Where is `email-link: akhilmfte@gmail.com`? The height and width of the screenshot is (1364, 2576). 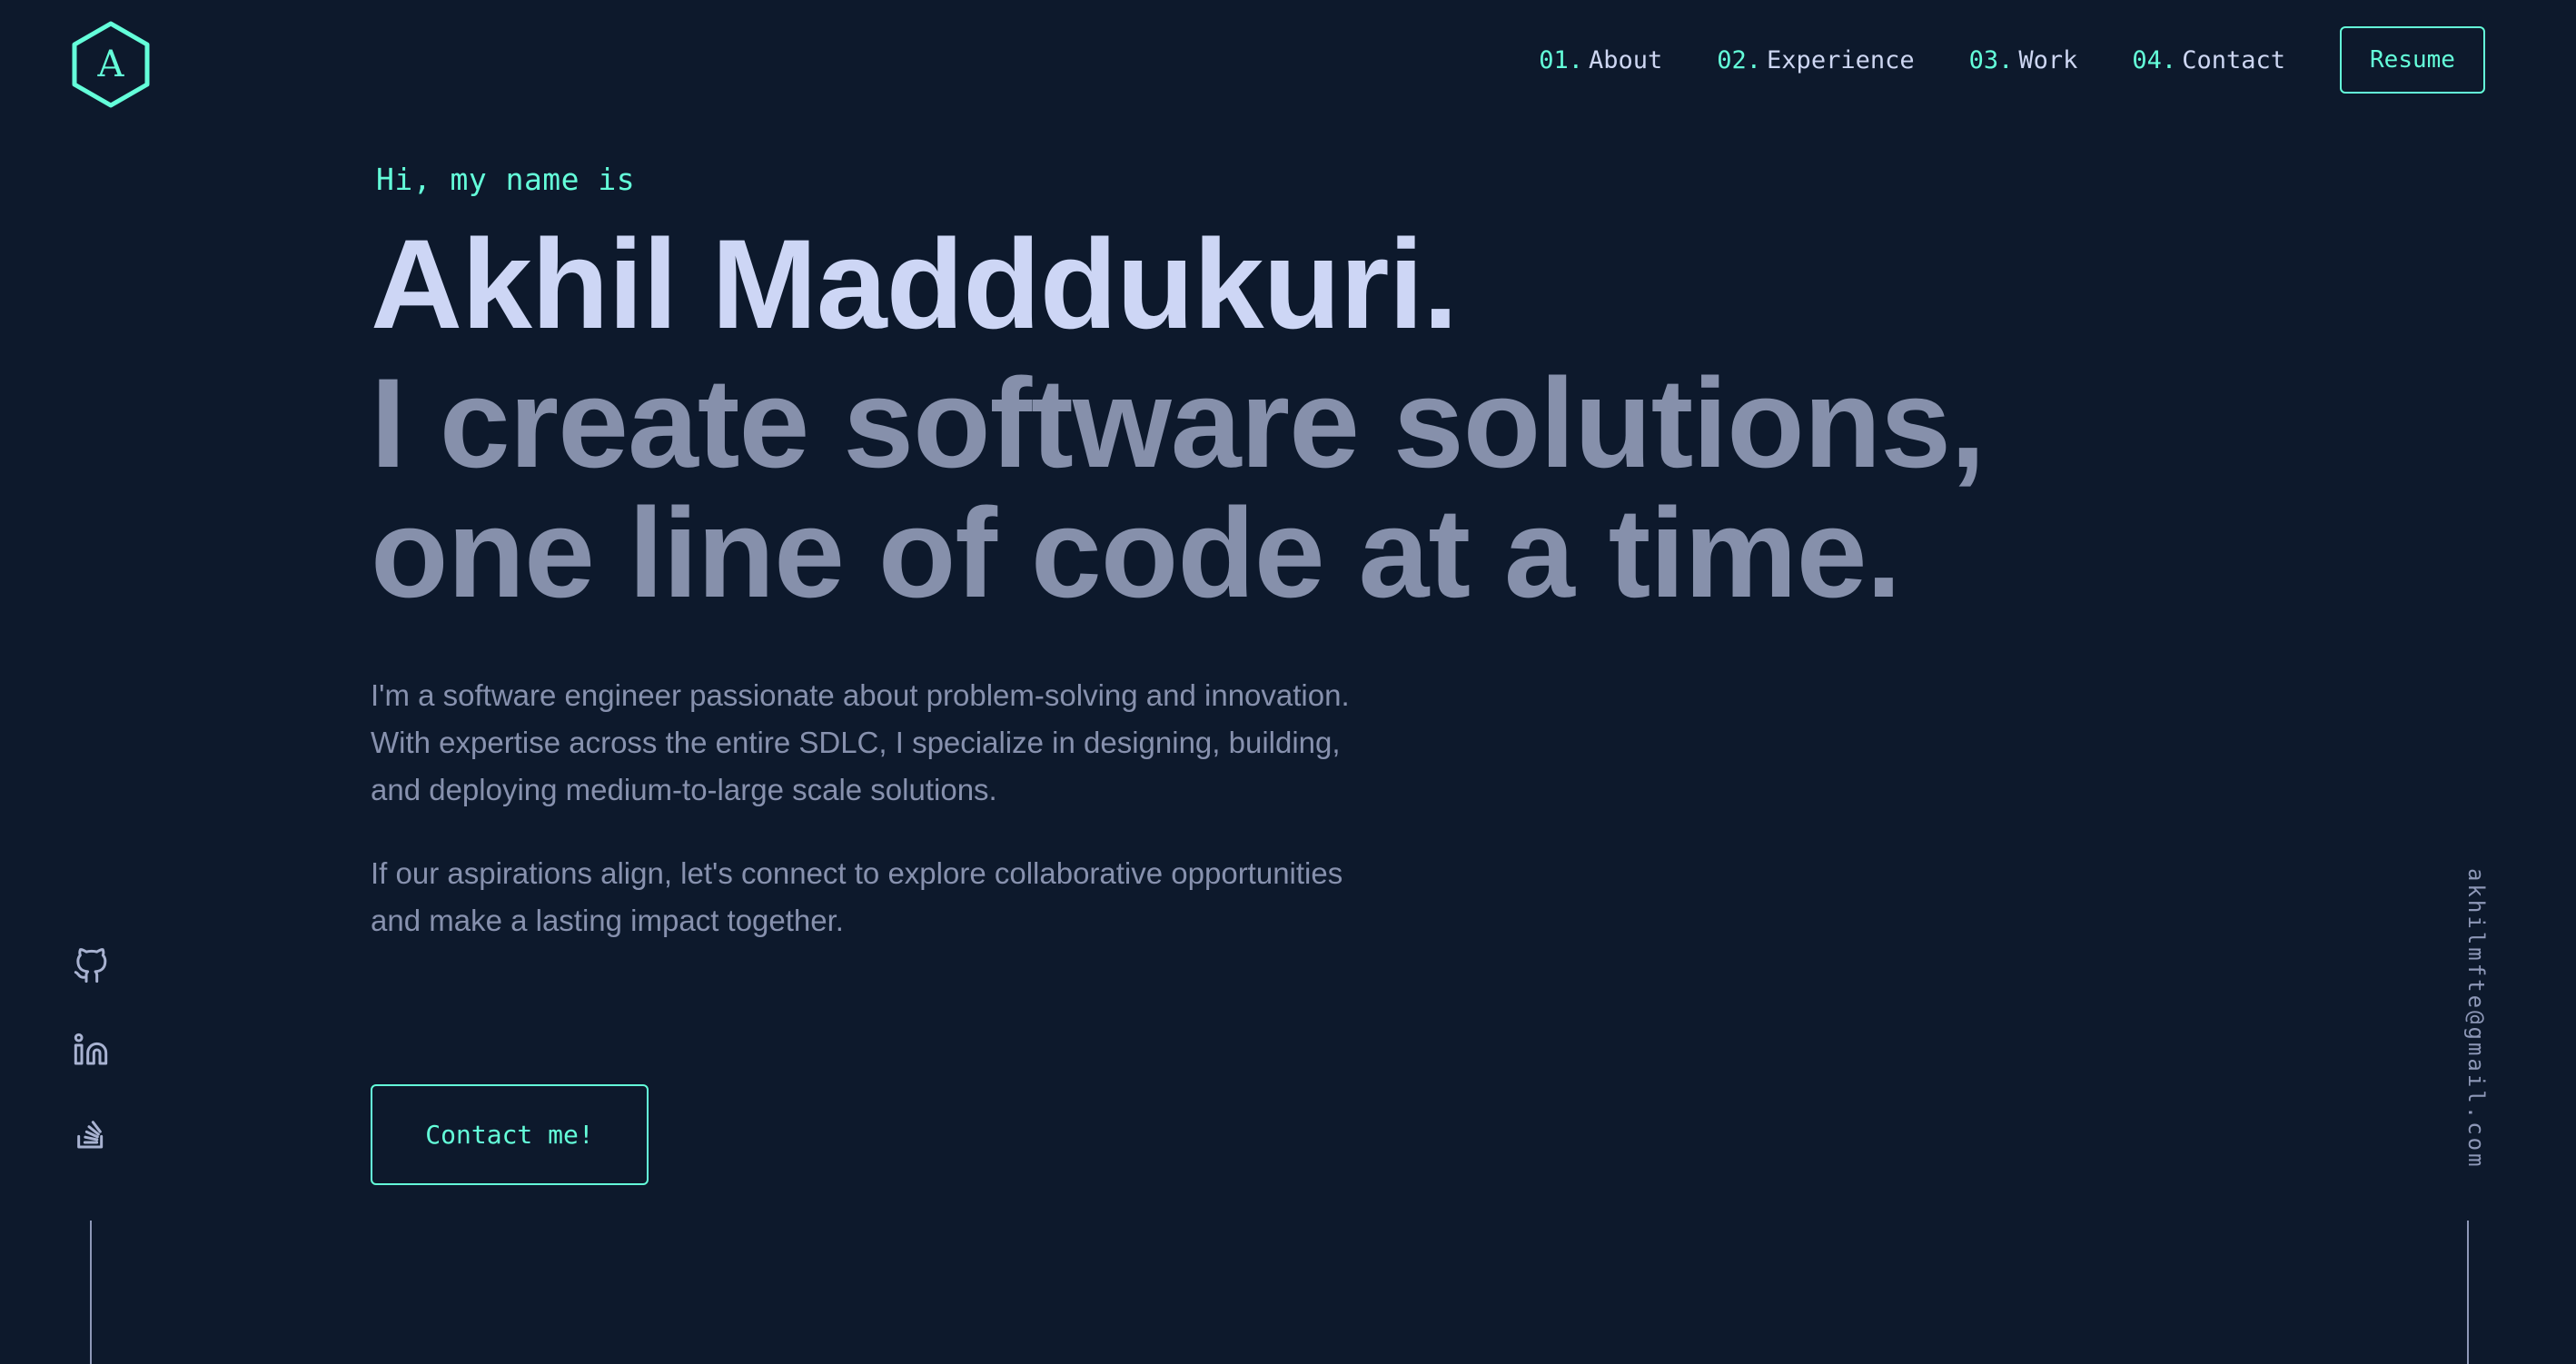 email-link: akhilmfte@gmail.com is located at coordinates (2476, 1019).